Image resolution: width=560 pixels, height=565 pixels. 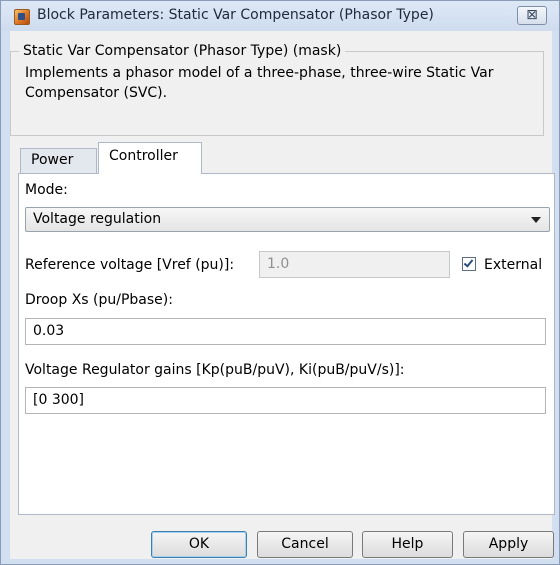 I want to click on ok-button: OK, so click(x=199, y=544).